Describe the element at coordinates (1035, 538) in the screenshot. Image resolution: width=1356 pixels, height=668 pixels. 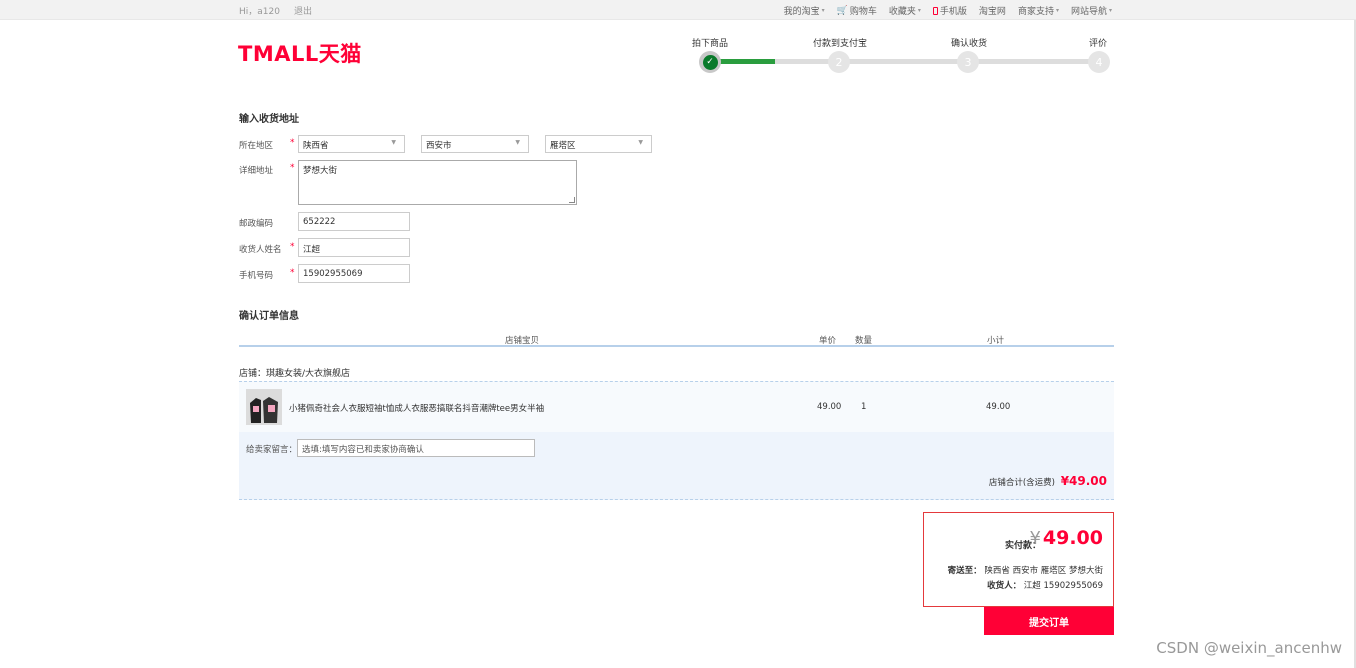
I see `currency-symbol: ¥` at that location.